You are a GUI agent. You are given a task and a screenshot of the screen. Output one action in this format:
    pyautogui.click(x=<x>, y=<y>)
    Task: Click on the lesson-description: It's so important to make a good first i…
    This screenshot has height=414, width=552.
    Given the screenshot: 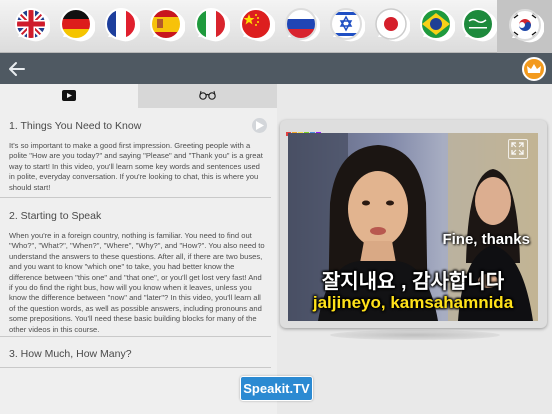 What is the action you would take?
    pyautogui.click(x=136, y=166)
    